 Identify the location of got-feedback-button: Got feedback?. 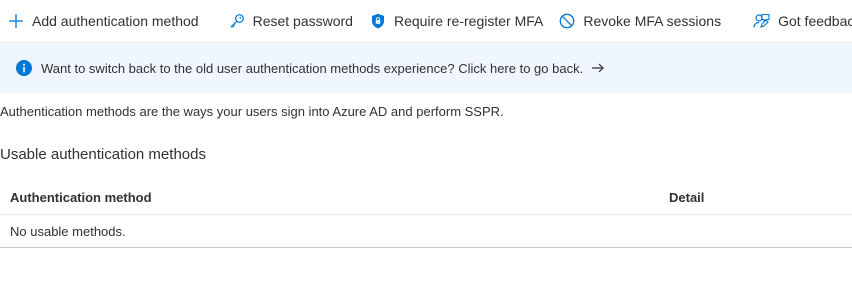
(802, 21).